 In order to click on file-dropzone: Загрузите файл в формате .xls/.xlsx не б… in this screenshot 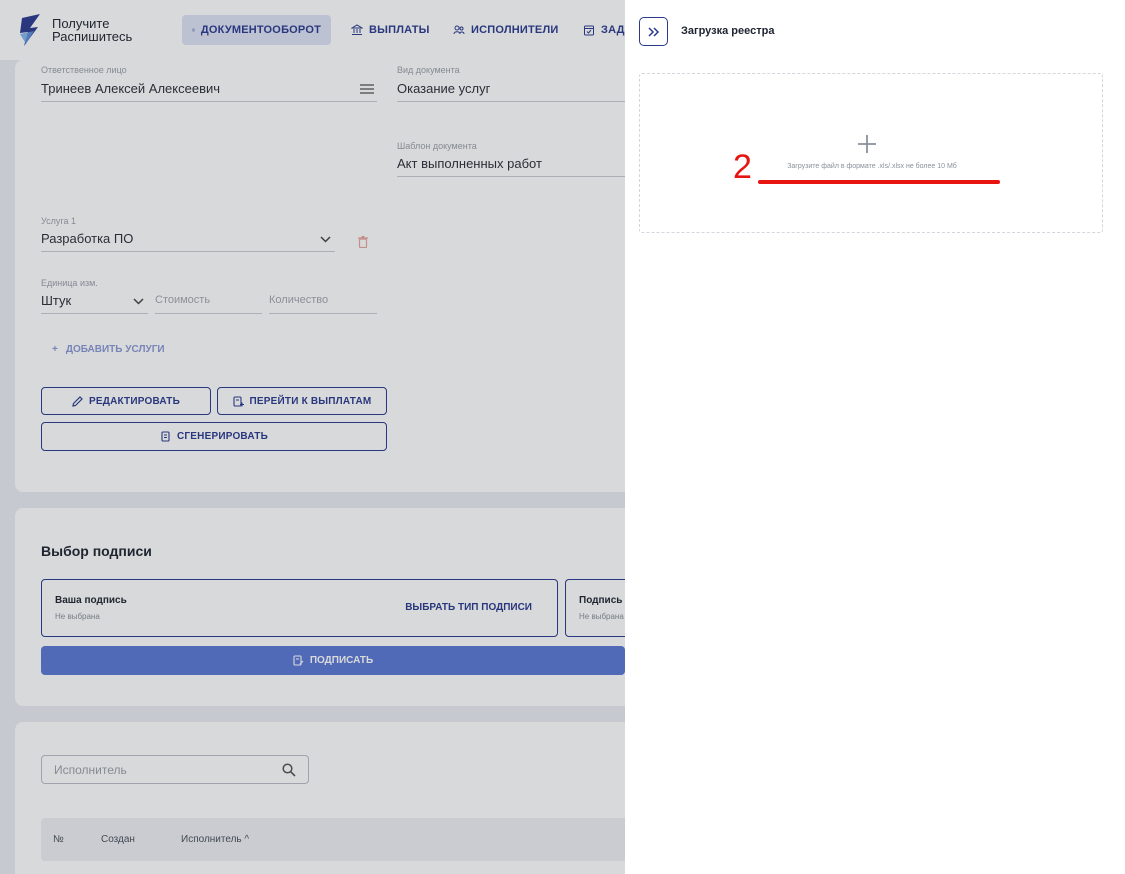, I will do `click(871, 153)`.